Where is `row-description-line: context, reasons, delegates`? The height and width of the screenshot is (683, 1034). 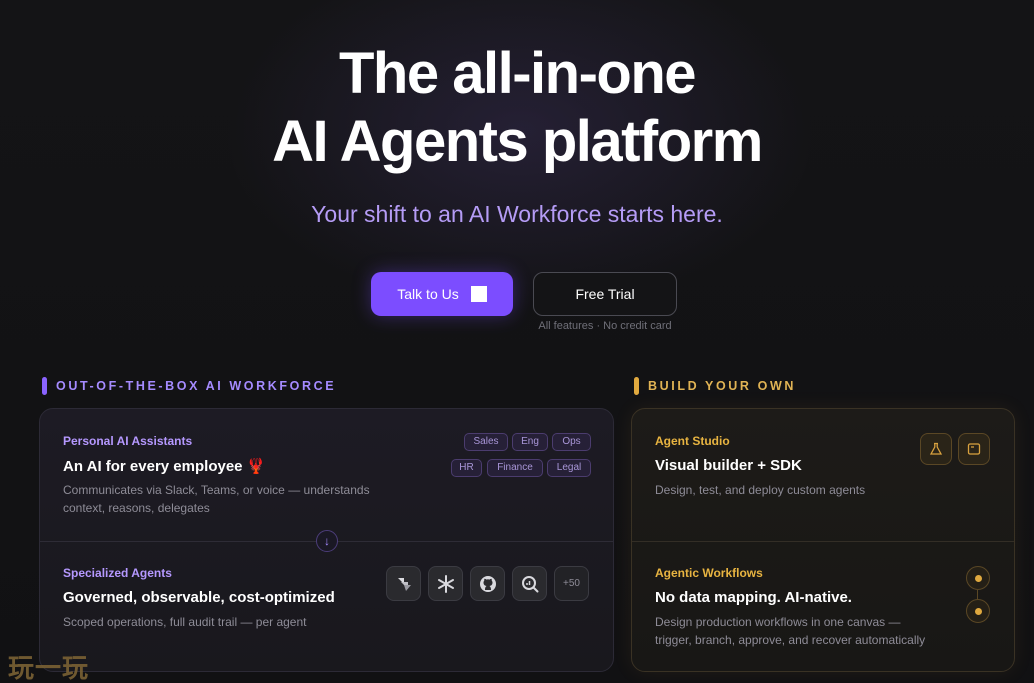
row-description-line: context, reasons, delegates is located at coordinates (136, 508).